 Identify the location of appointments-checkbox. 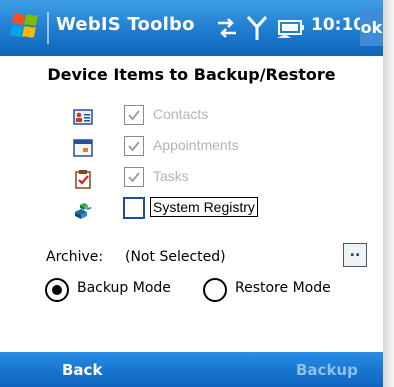
(134, 146).